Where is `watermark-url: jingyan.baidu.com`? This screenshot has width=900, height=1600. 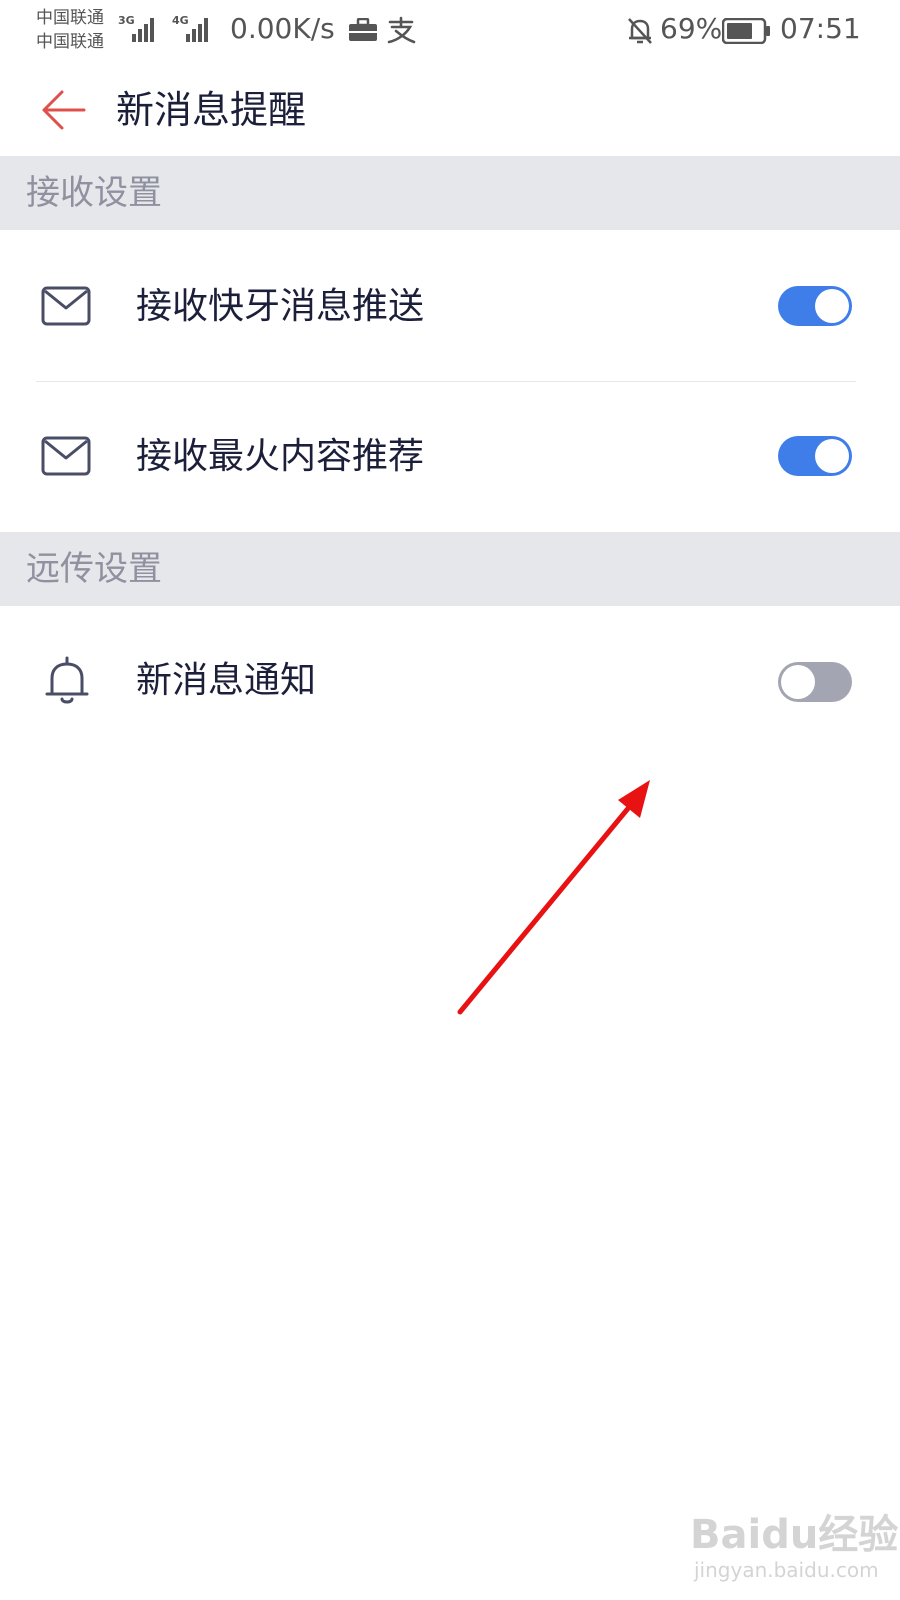
watermark-url: jingyan.baidu.com is located at coordinates (786, 1570).